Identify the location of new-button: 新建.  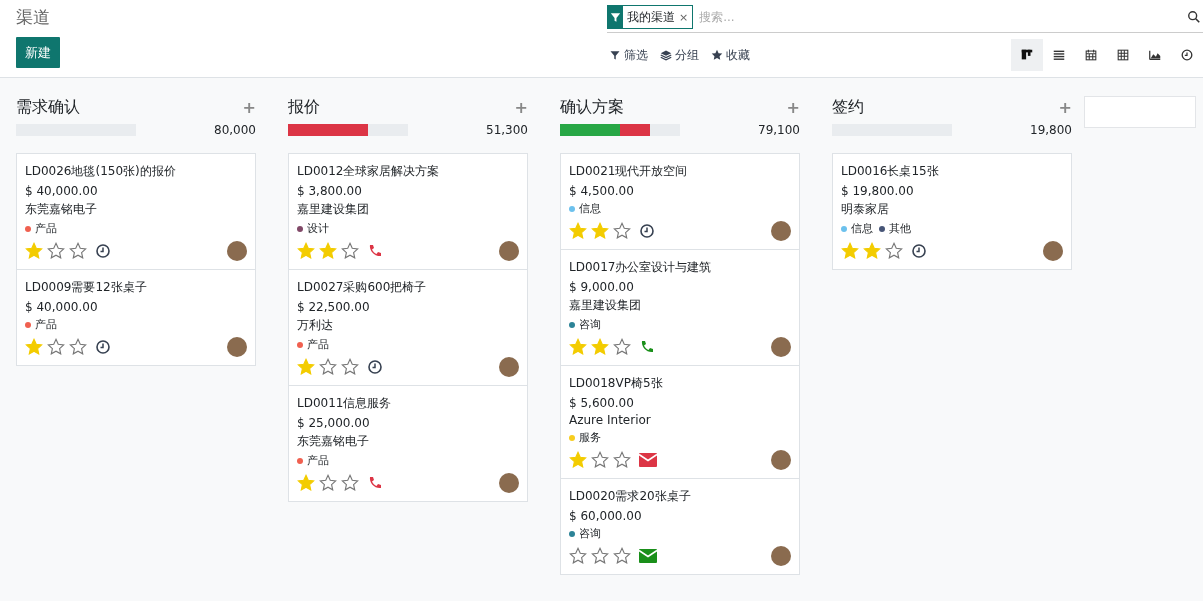
(38, 52).